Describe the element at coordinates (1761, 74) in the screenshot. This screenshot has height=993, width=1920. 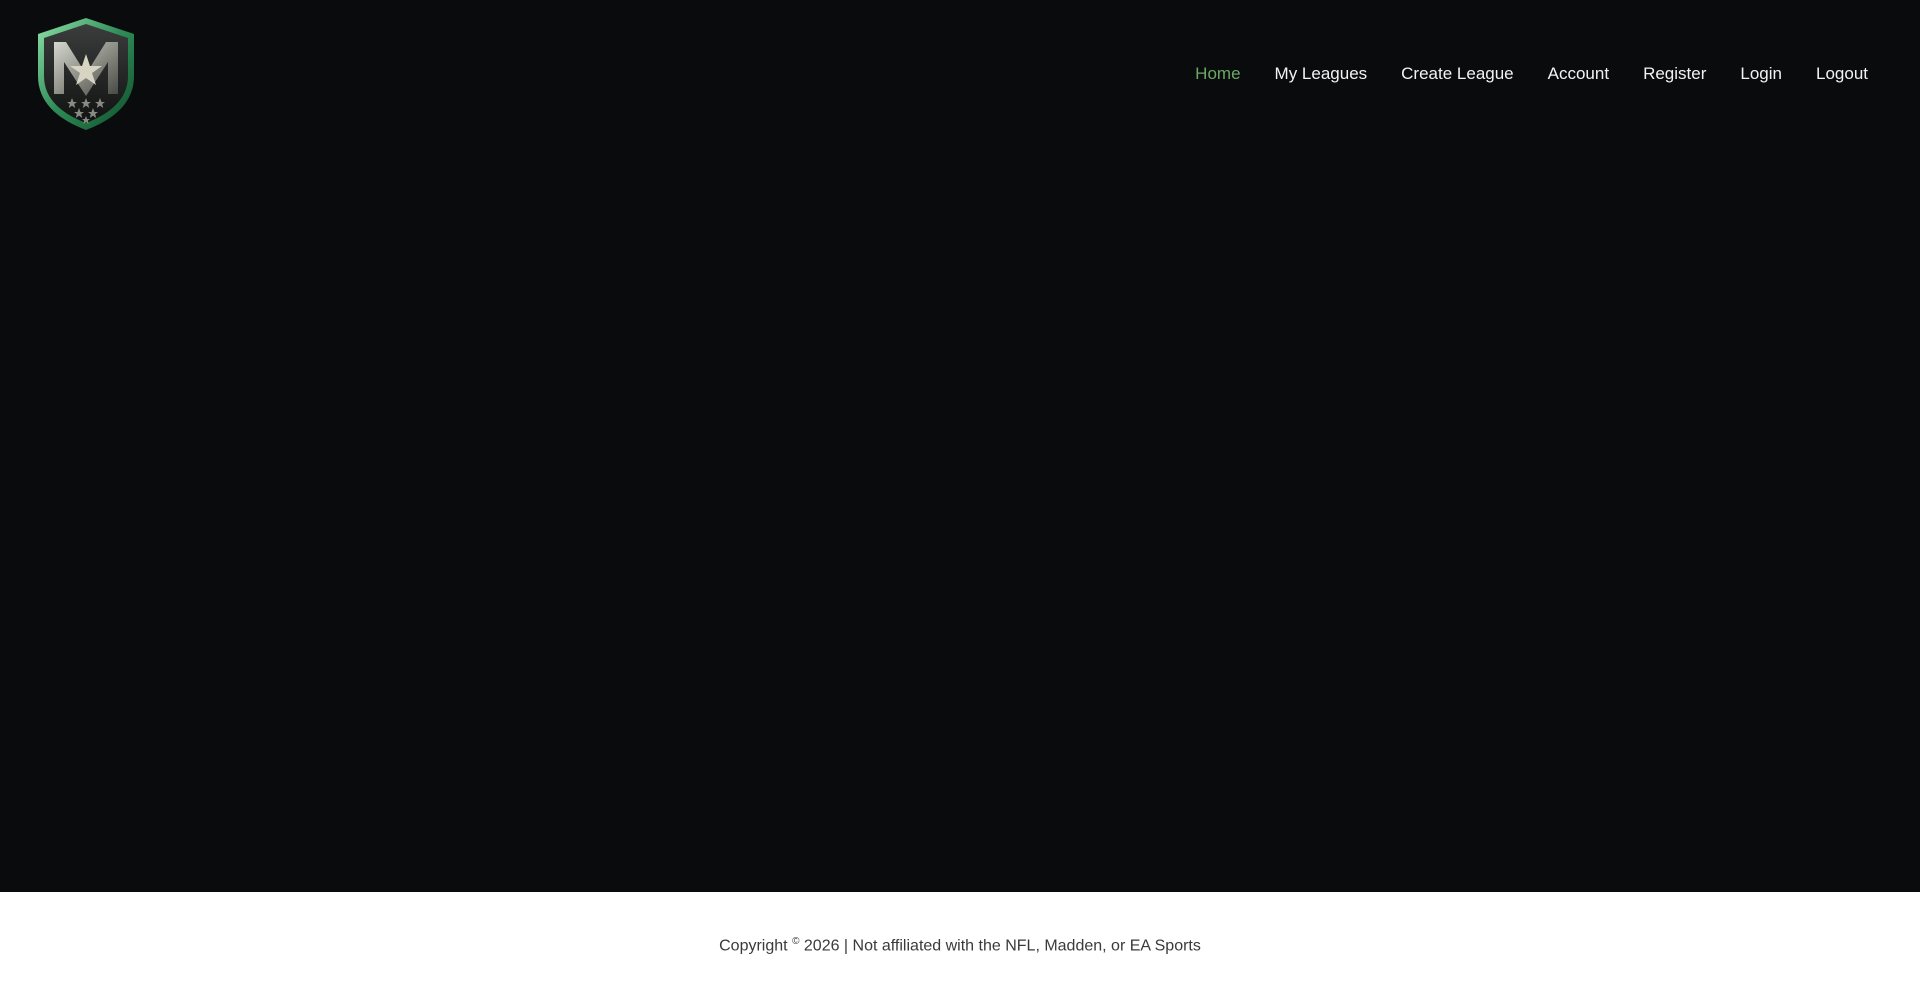
I see `nav-login: Login` at that location.